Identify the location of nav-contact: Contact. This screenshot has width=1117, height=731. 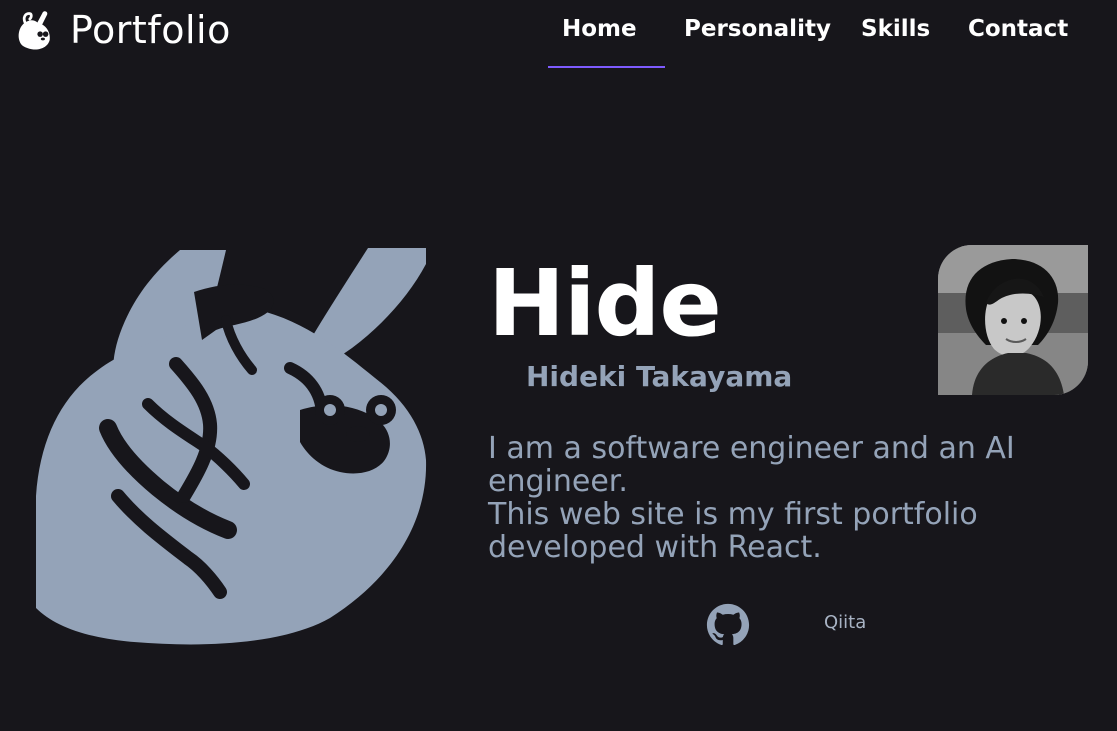
(1018, 29).